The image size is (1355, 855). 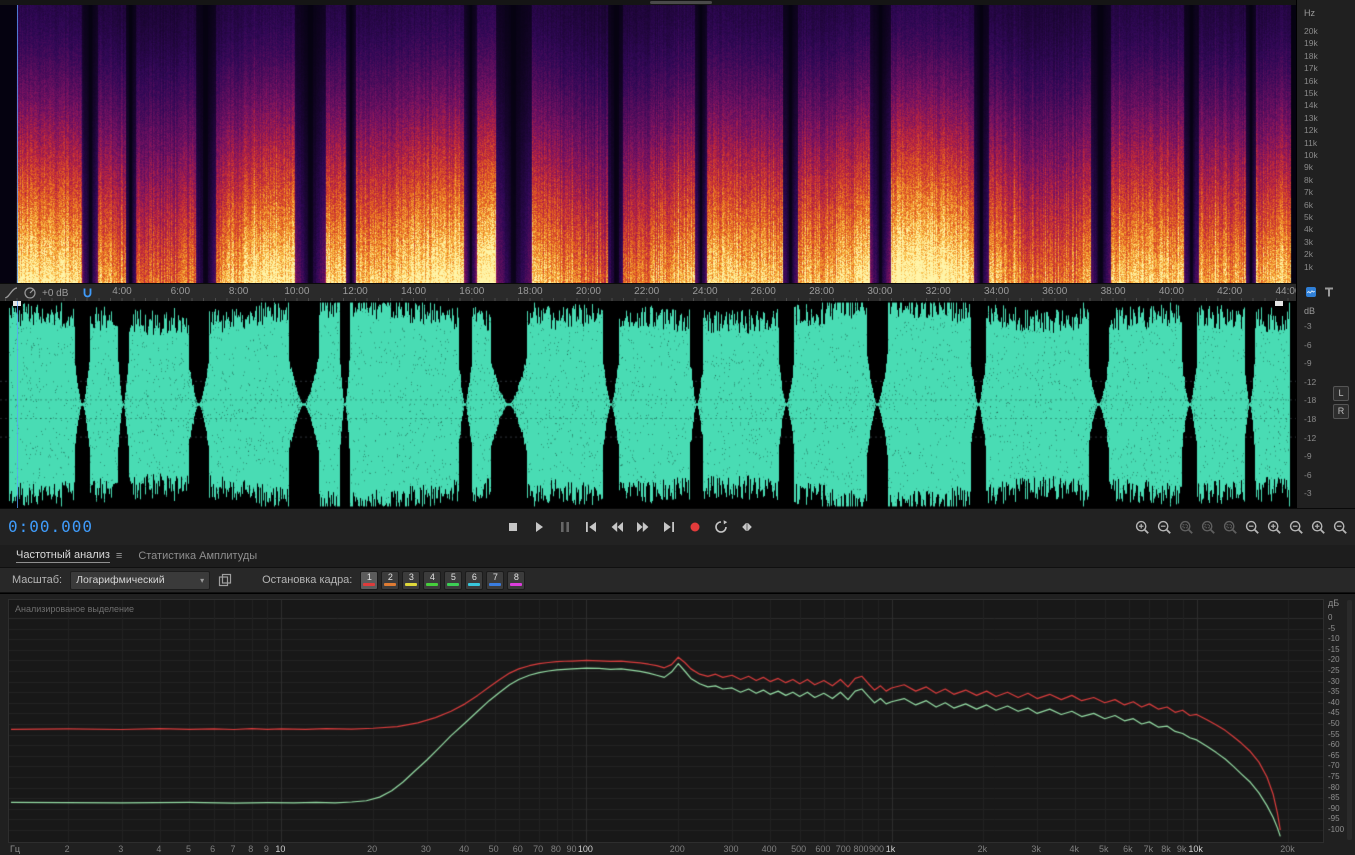 I want to click on panel-menu-icon: ≡, so click(x=119, y=556).